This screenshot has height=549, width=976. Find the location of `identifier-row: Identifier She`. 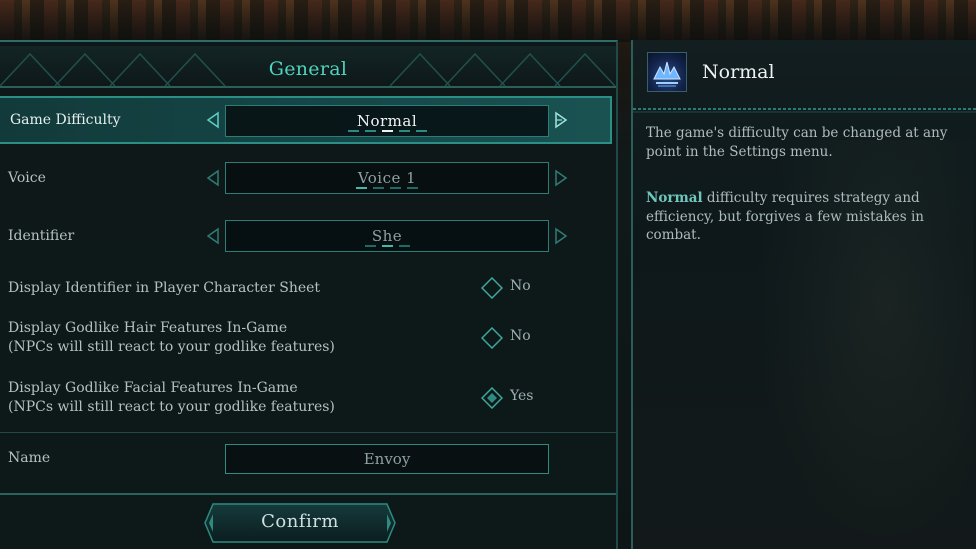

identifier-row: Identifier She is located at coordinates (308, 236).